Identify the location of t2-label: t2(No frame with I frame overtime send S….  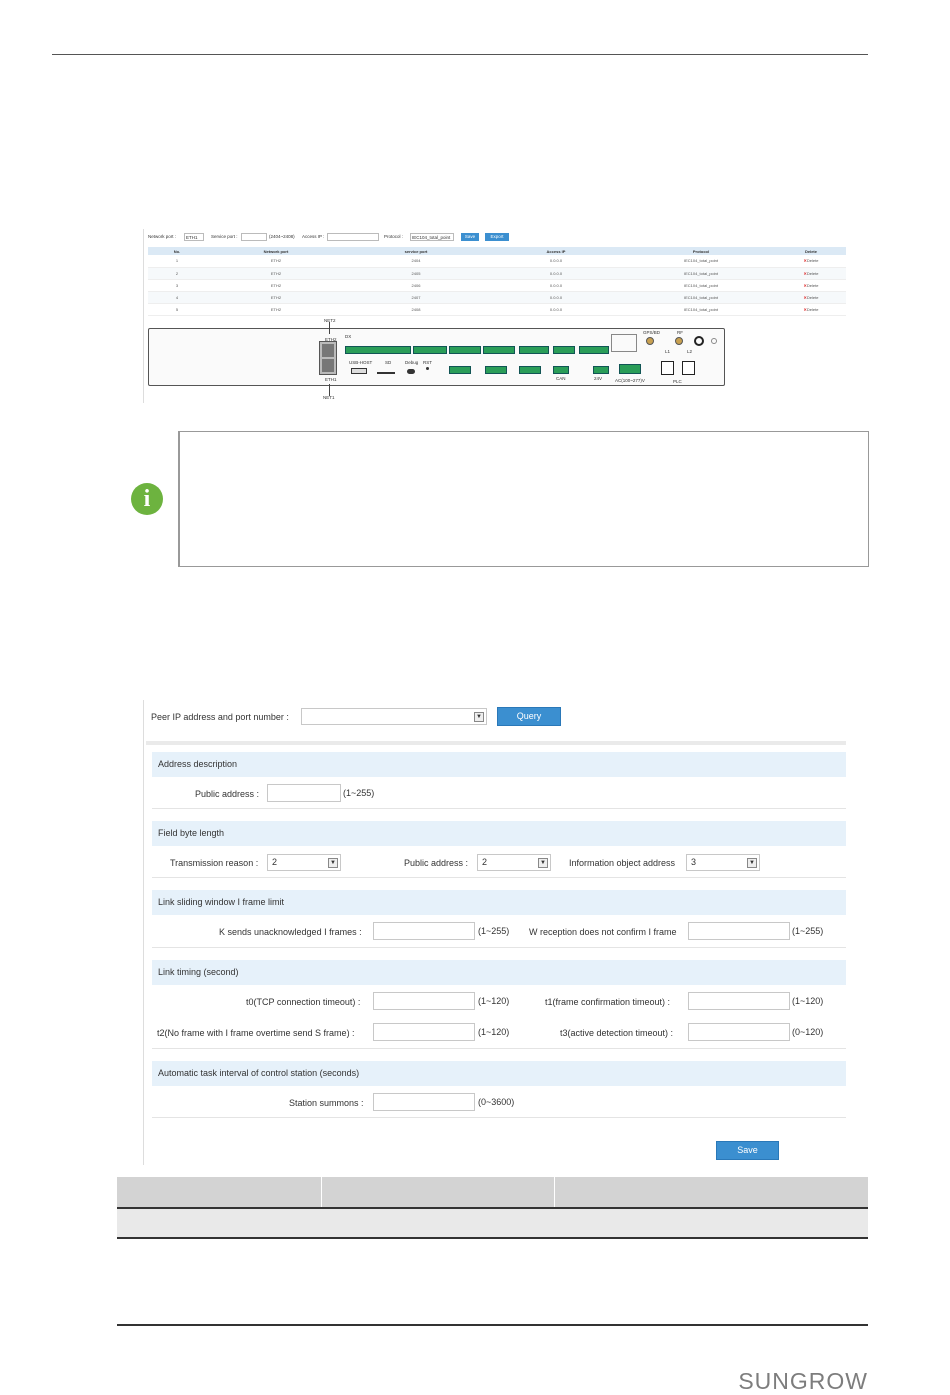
(256, 1033).